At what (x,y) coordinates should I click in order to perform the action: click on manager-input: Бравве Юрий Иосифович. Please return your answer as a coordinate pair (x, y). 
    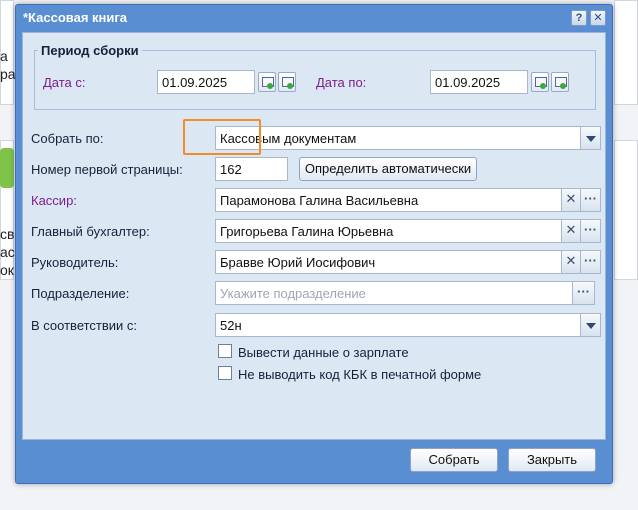
    Looking at the image, I should click on (388, 262).